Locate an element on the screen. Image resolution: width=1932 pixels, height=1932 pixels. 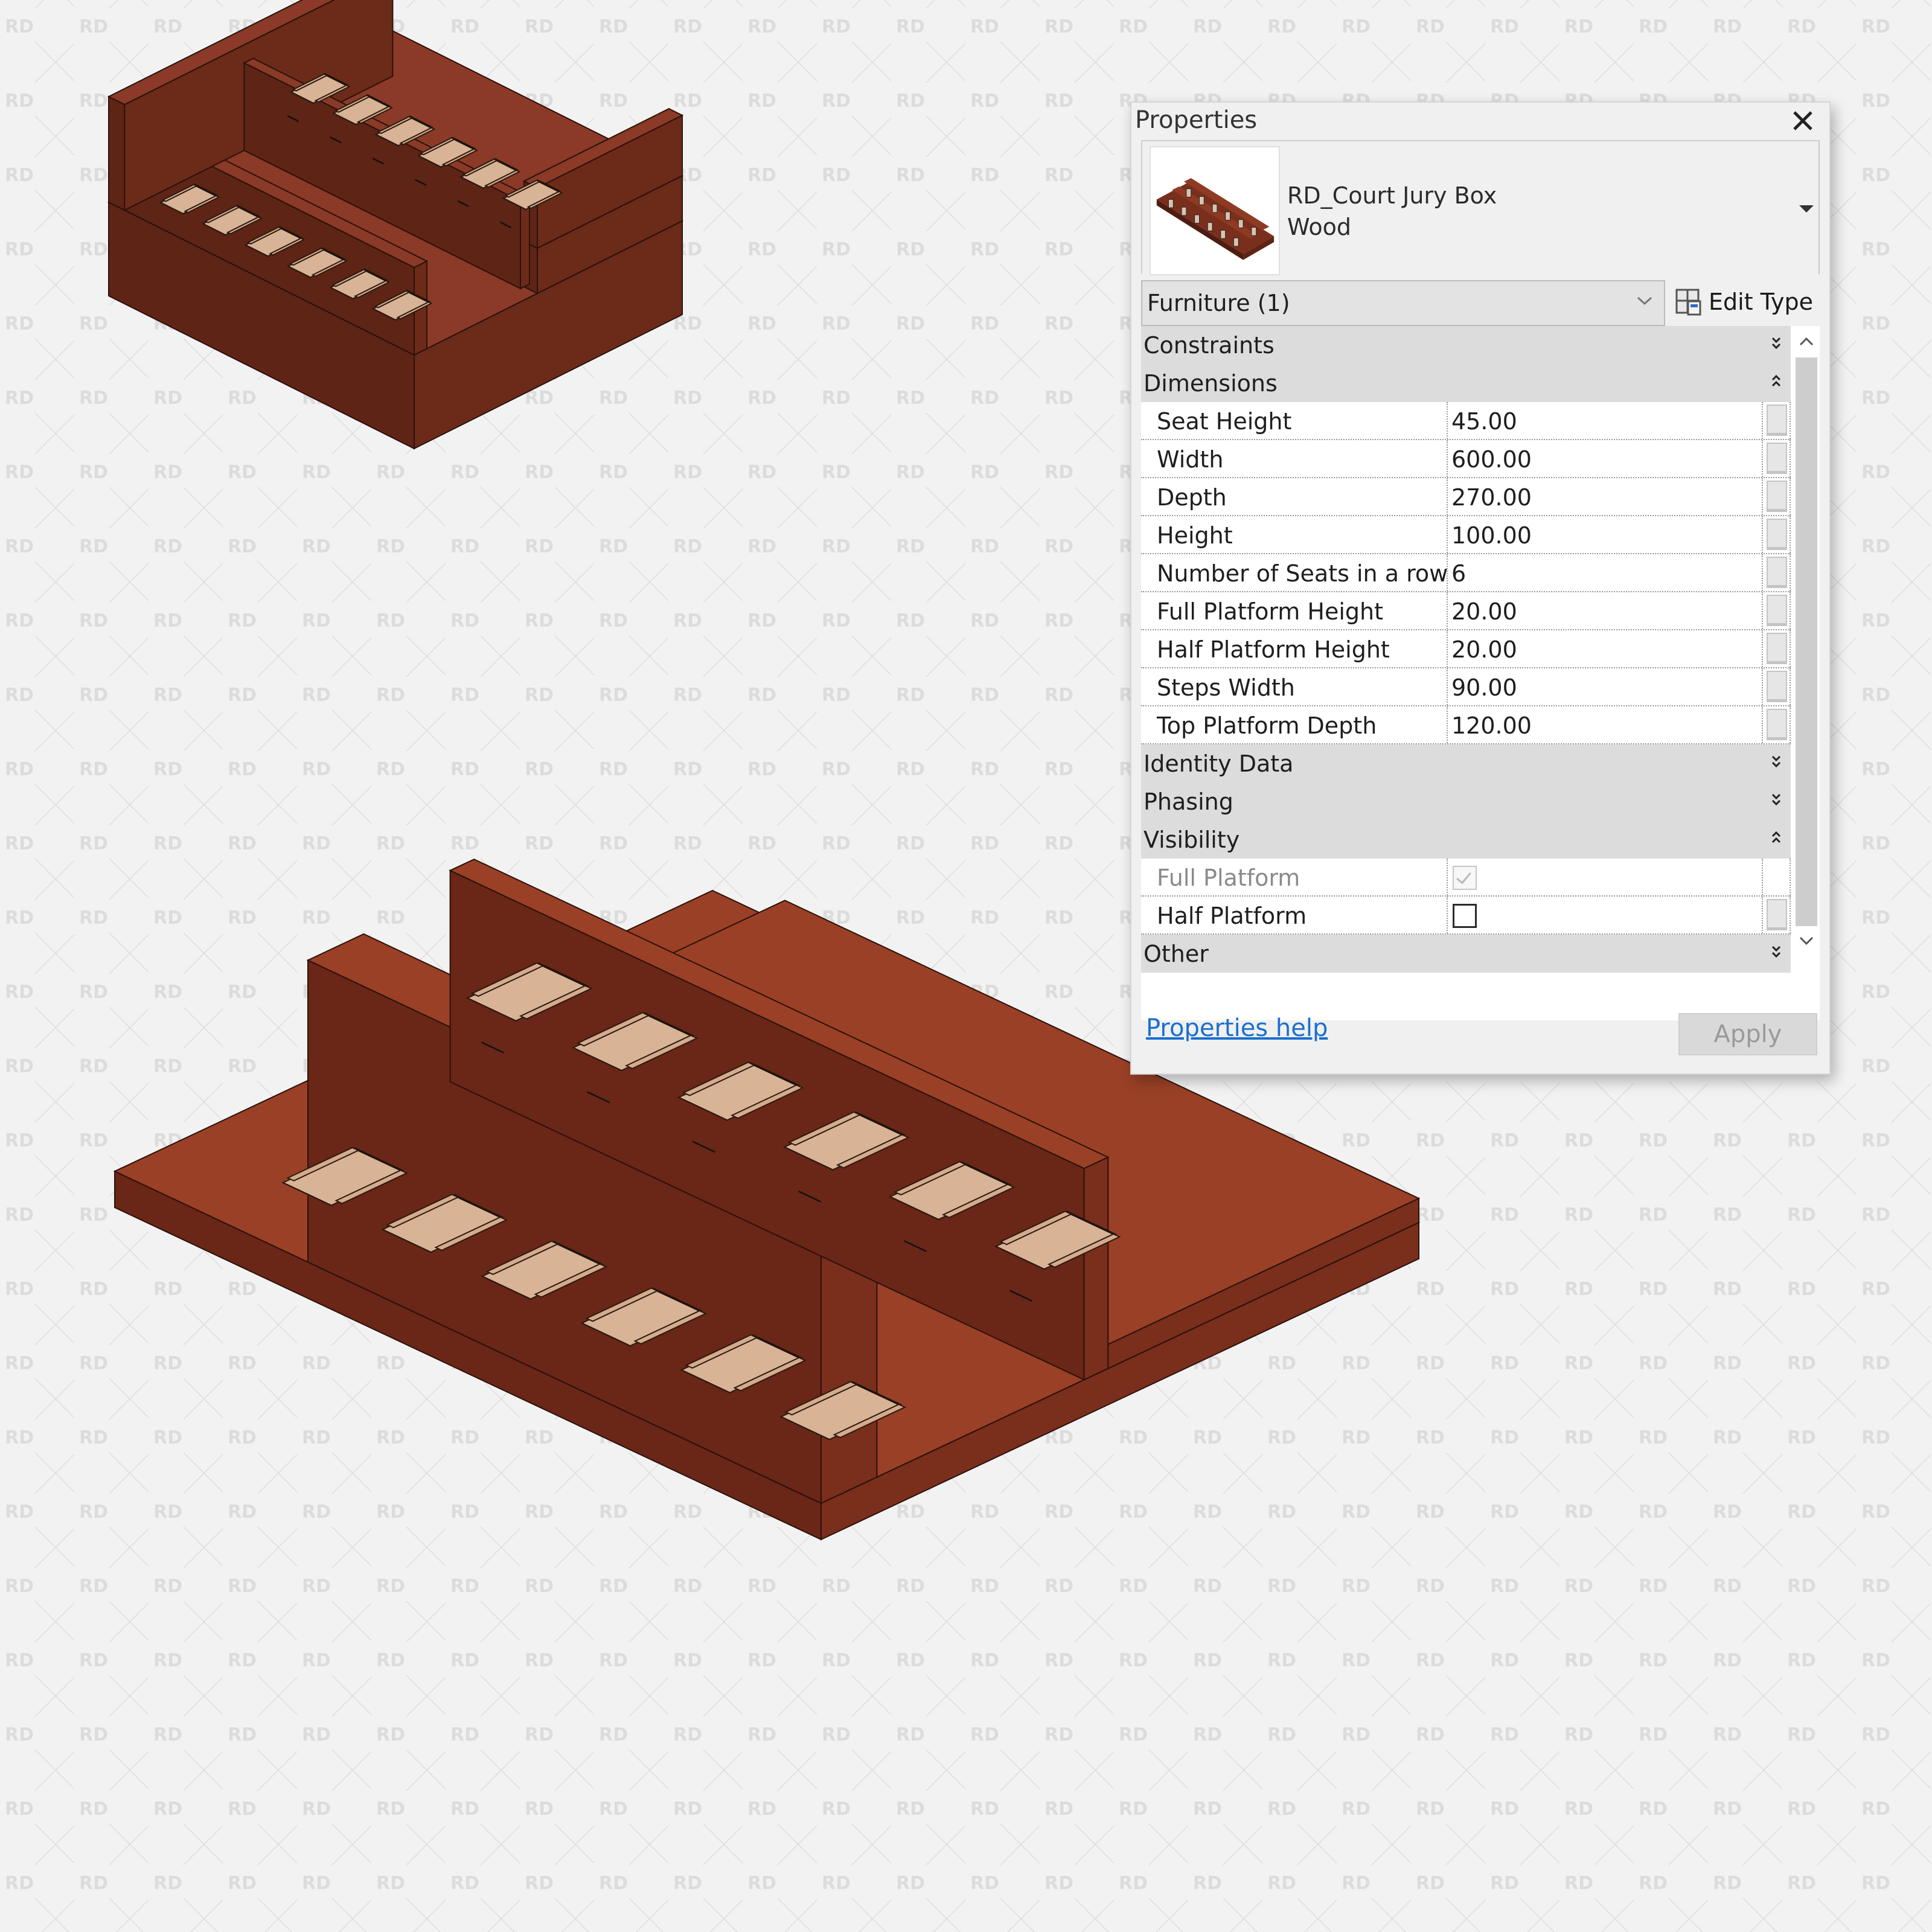
property-row-seat-height: Seat Height 45.00 is located at coordinates (1466, 421).